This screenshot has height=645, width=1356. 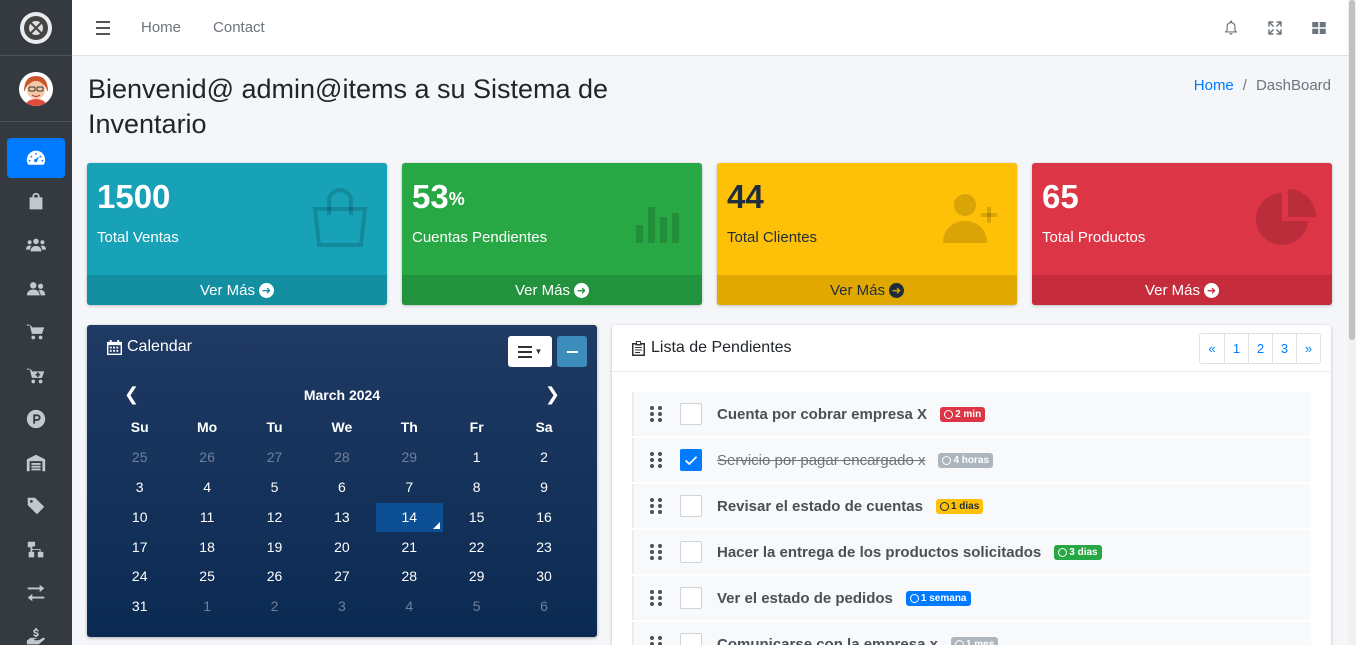 What do you see at coordinates (544, 427) in the screenshot?
I see `weekday-header: Sa` at bounding box center [544, 427].